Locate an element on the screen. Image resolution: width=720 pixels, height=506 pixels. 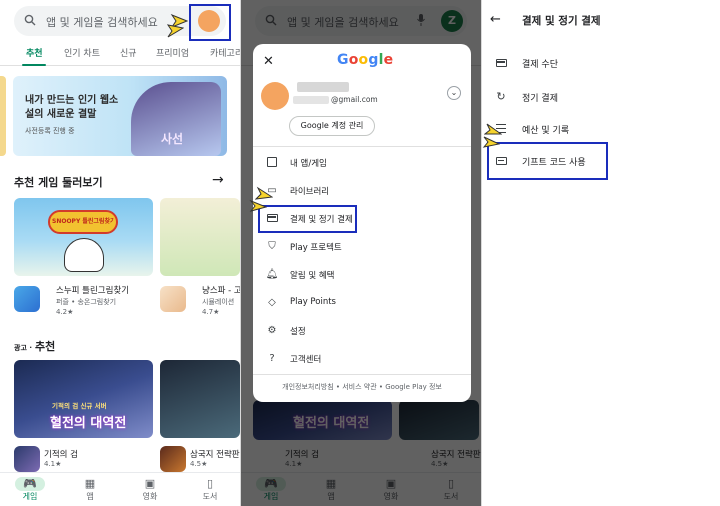
close-icon: ✕ is located at coordinates (268, 61).